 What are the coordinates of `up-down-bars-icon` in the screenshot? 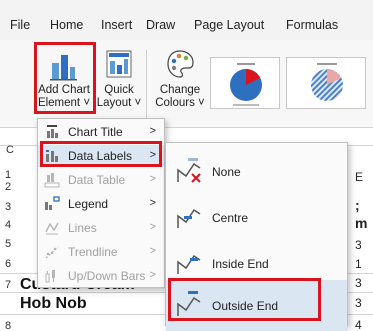 It's located at (50, 276).